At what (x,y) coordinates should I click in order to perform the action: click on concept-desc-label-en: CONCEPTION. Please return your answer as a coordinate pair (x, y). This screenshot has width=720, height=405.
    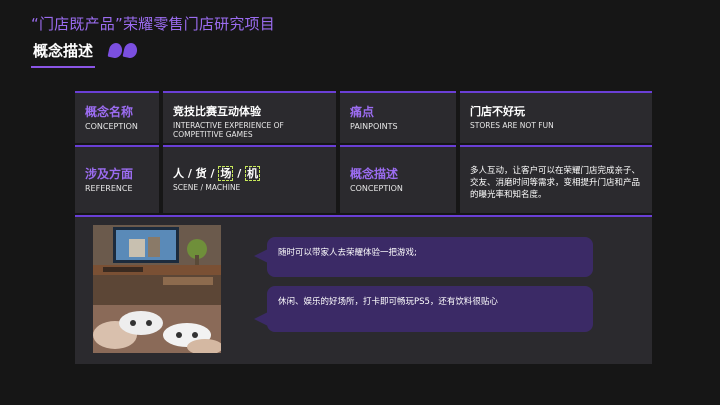
    Looking at the image, I should click on (376, 188).